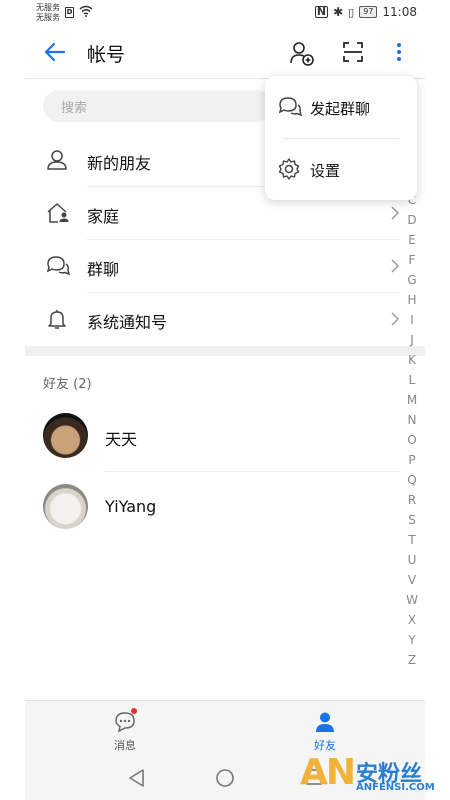 The image size is (450, 800). Describe the element at coordinates (412, 540) in the screenshot. I see `alphabet-letter: T` at that location.